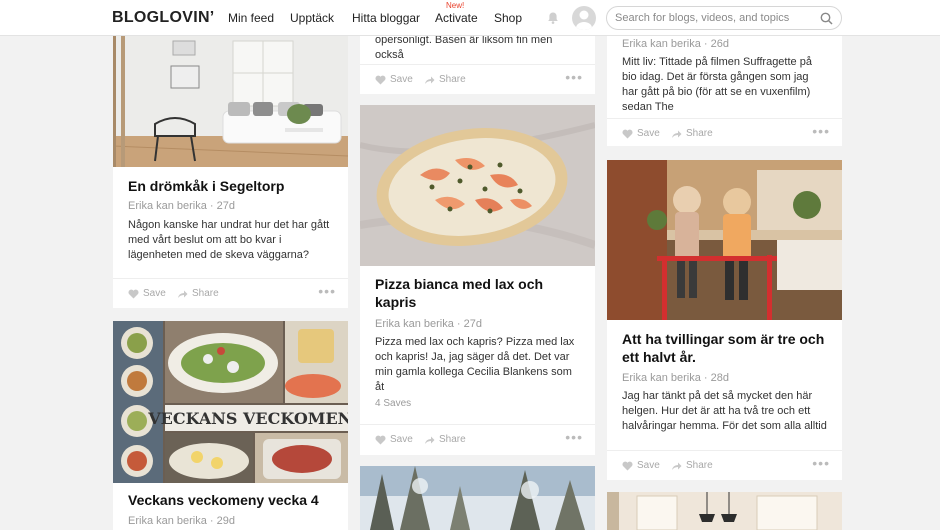 This screenshot has width=940, height=530. I want to click on search-box, so click(724, 18).